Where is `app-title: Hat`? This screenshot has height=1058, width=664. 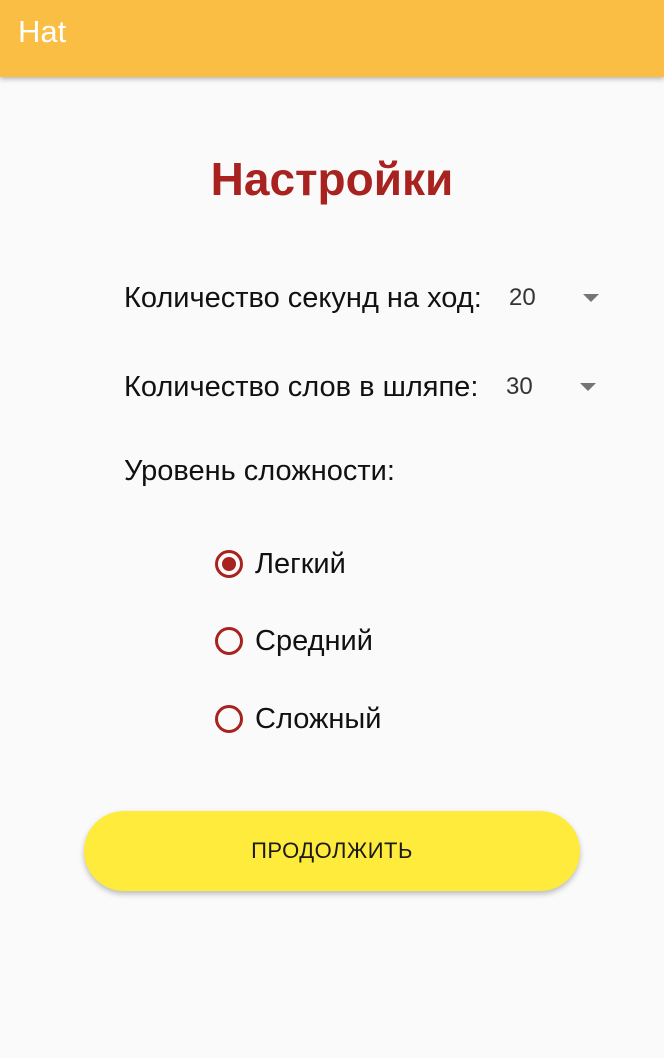
app-title: Hat is located at coordinates (42, 31).